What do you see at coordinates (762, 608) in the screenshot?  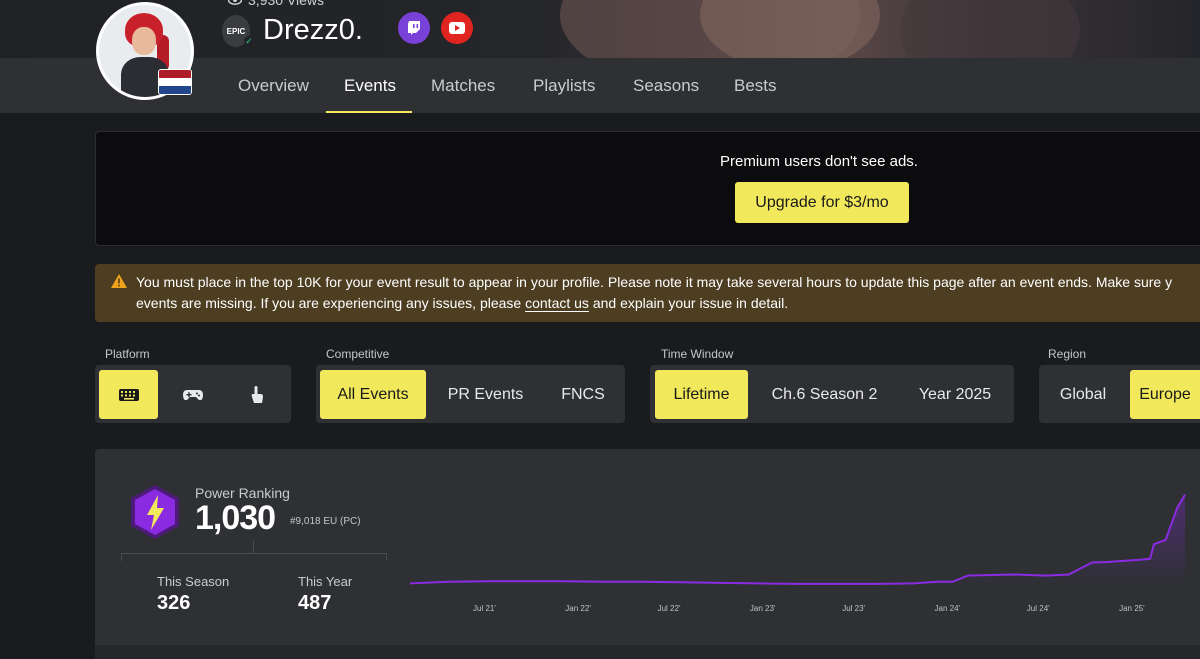 I see `chart-x-tick: Jan 23'` at bounding box center [762, 608].